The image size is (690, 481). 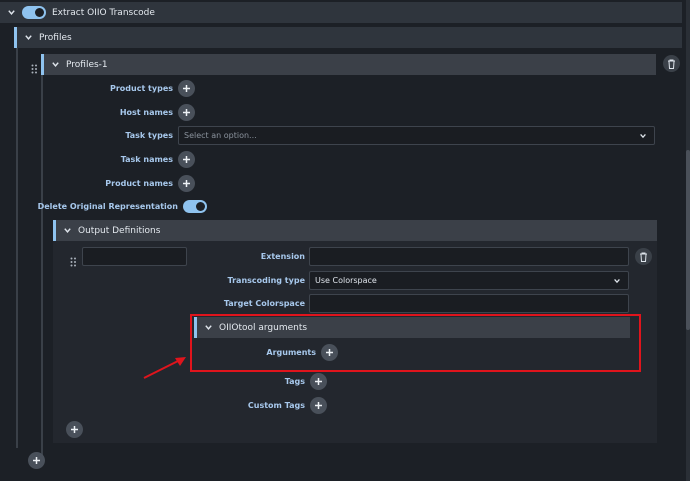 I want to click on annotation-arrow-icon, so click(x=164, y=368).